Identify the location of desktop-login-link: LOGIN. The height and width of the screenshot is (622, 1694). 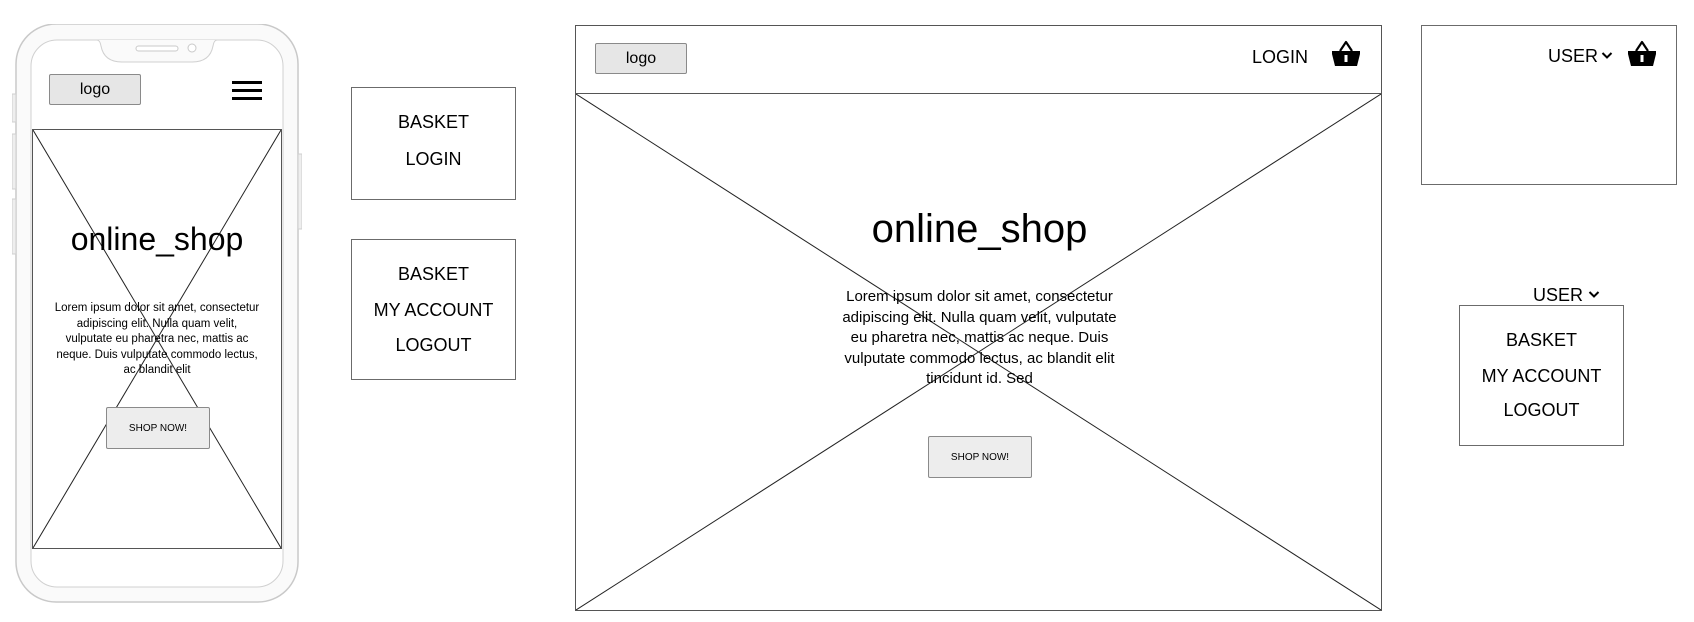
(1280, 57).